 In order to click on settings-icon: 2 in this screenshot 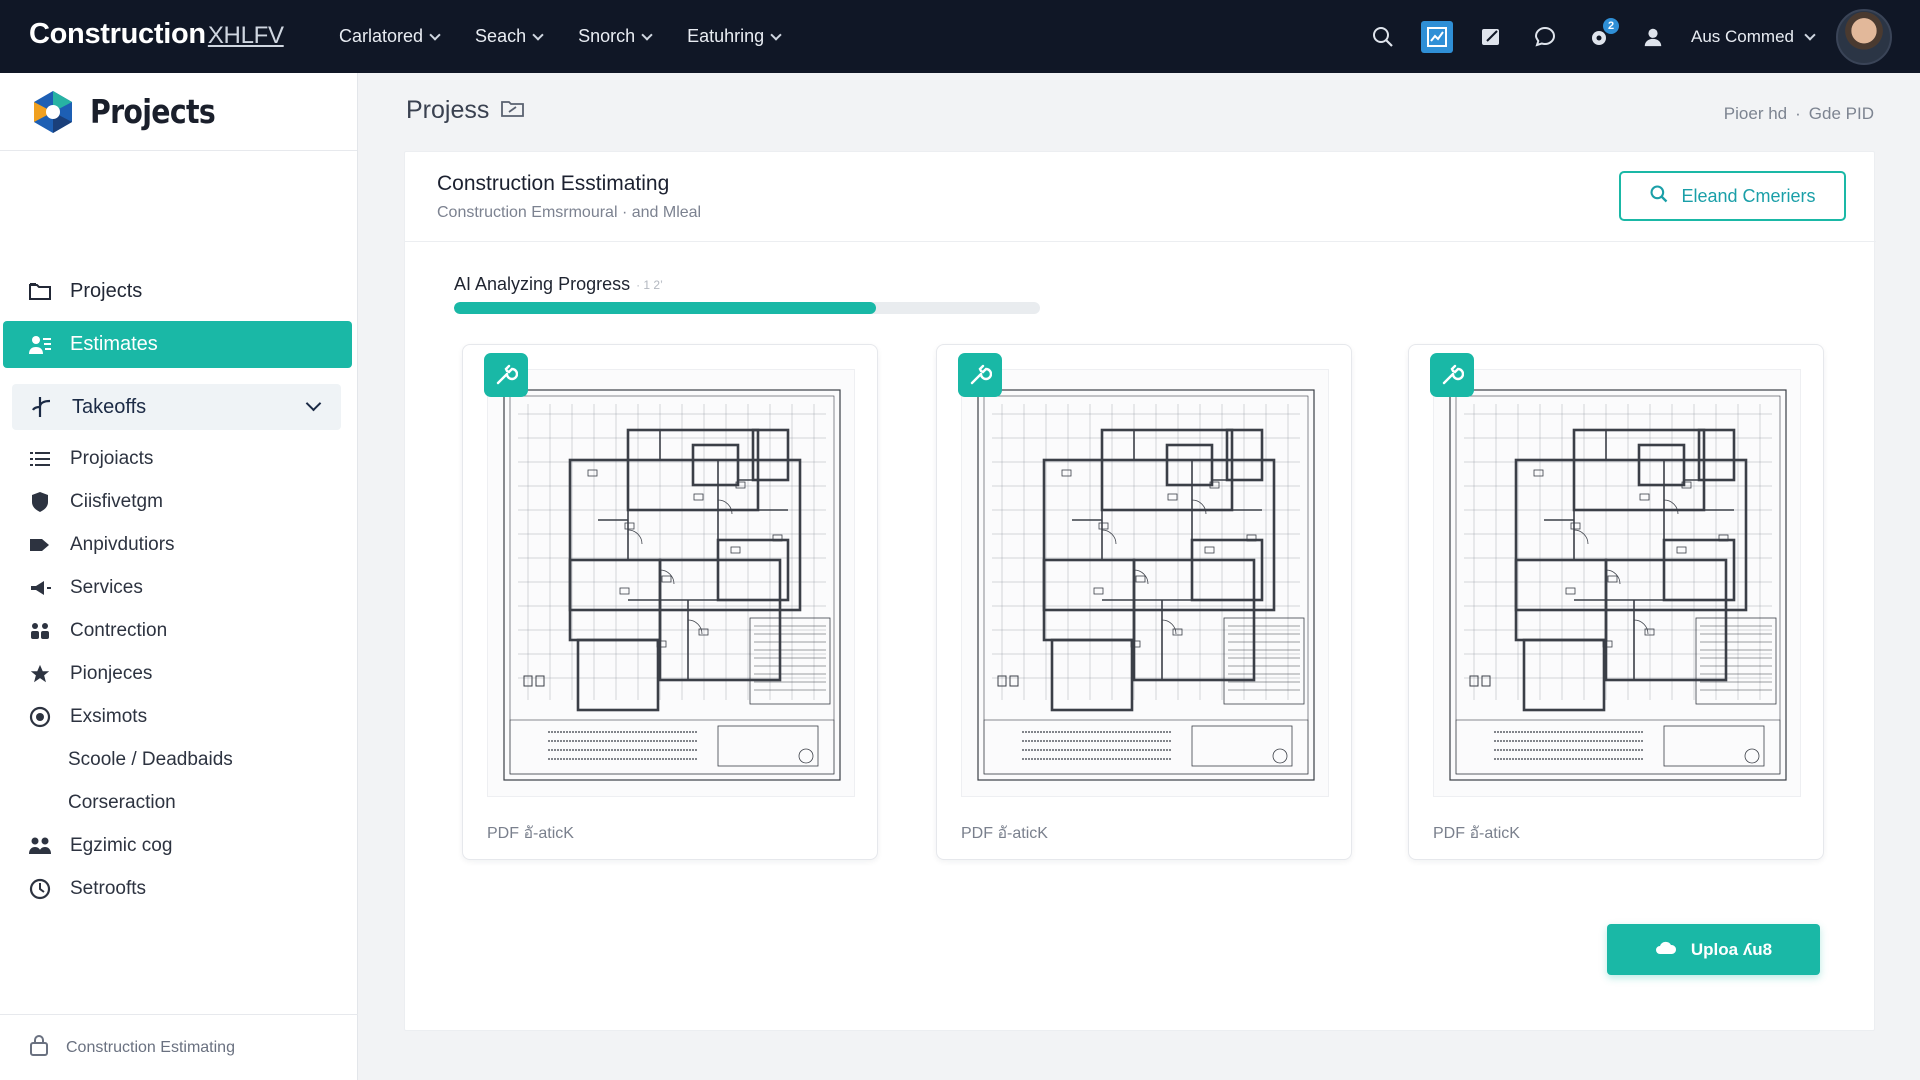, I will do `click(1601, 35)`.